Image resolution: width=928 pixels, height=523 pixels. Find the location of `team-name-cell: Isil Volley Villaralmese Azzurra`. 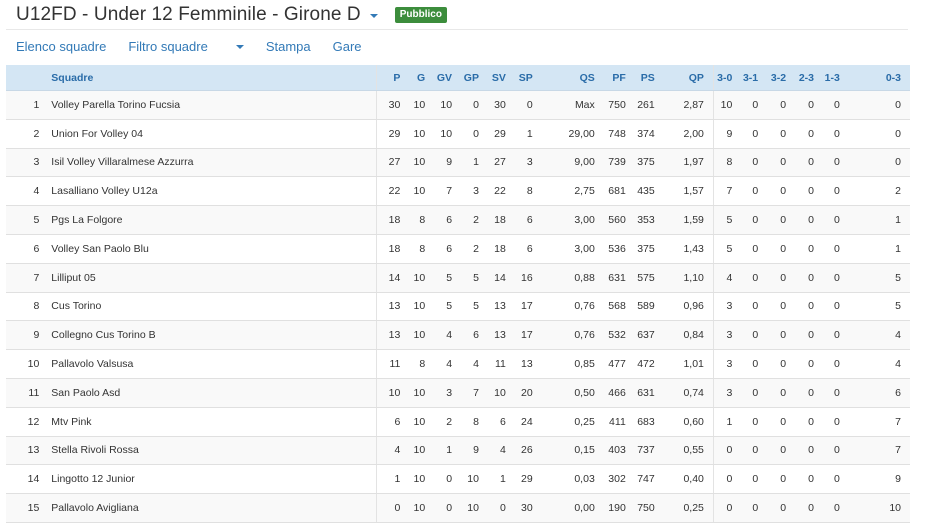

team-name-cell: Isil Volley Villaralmese Azzurra is located at coordinates (211, 163).